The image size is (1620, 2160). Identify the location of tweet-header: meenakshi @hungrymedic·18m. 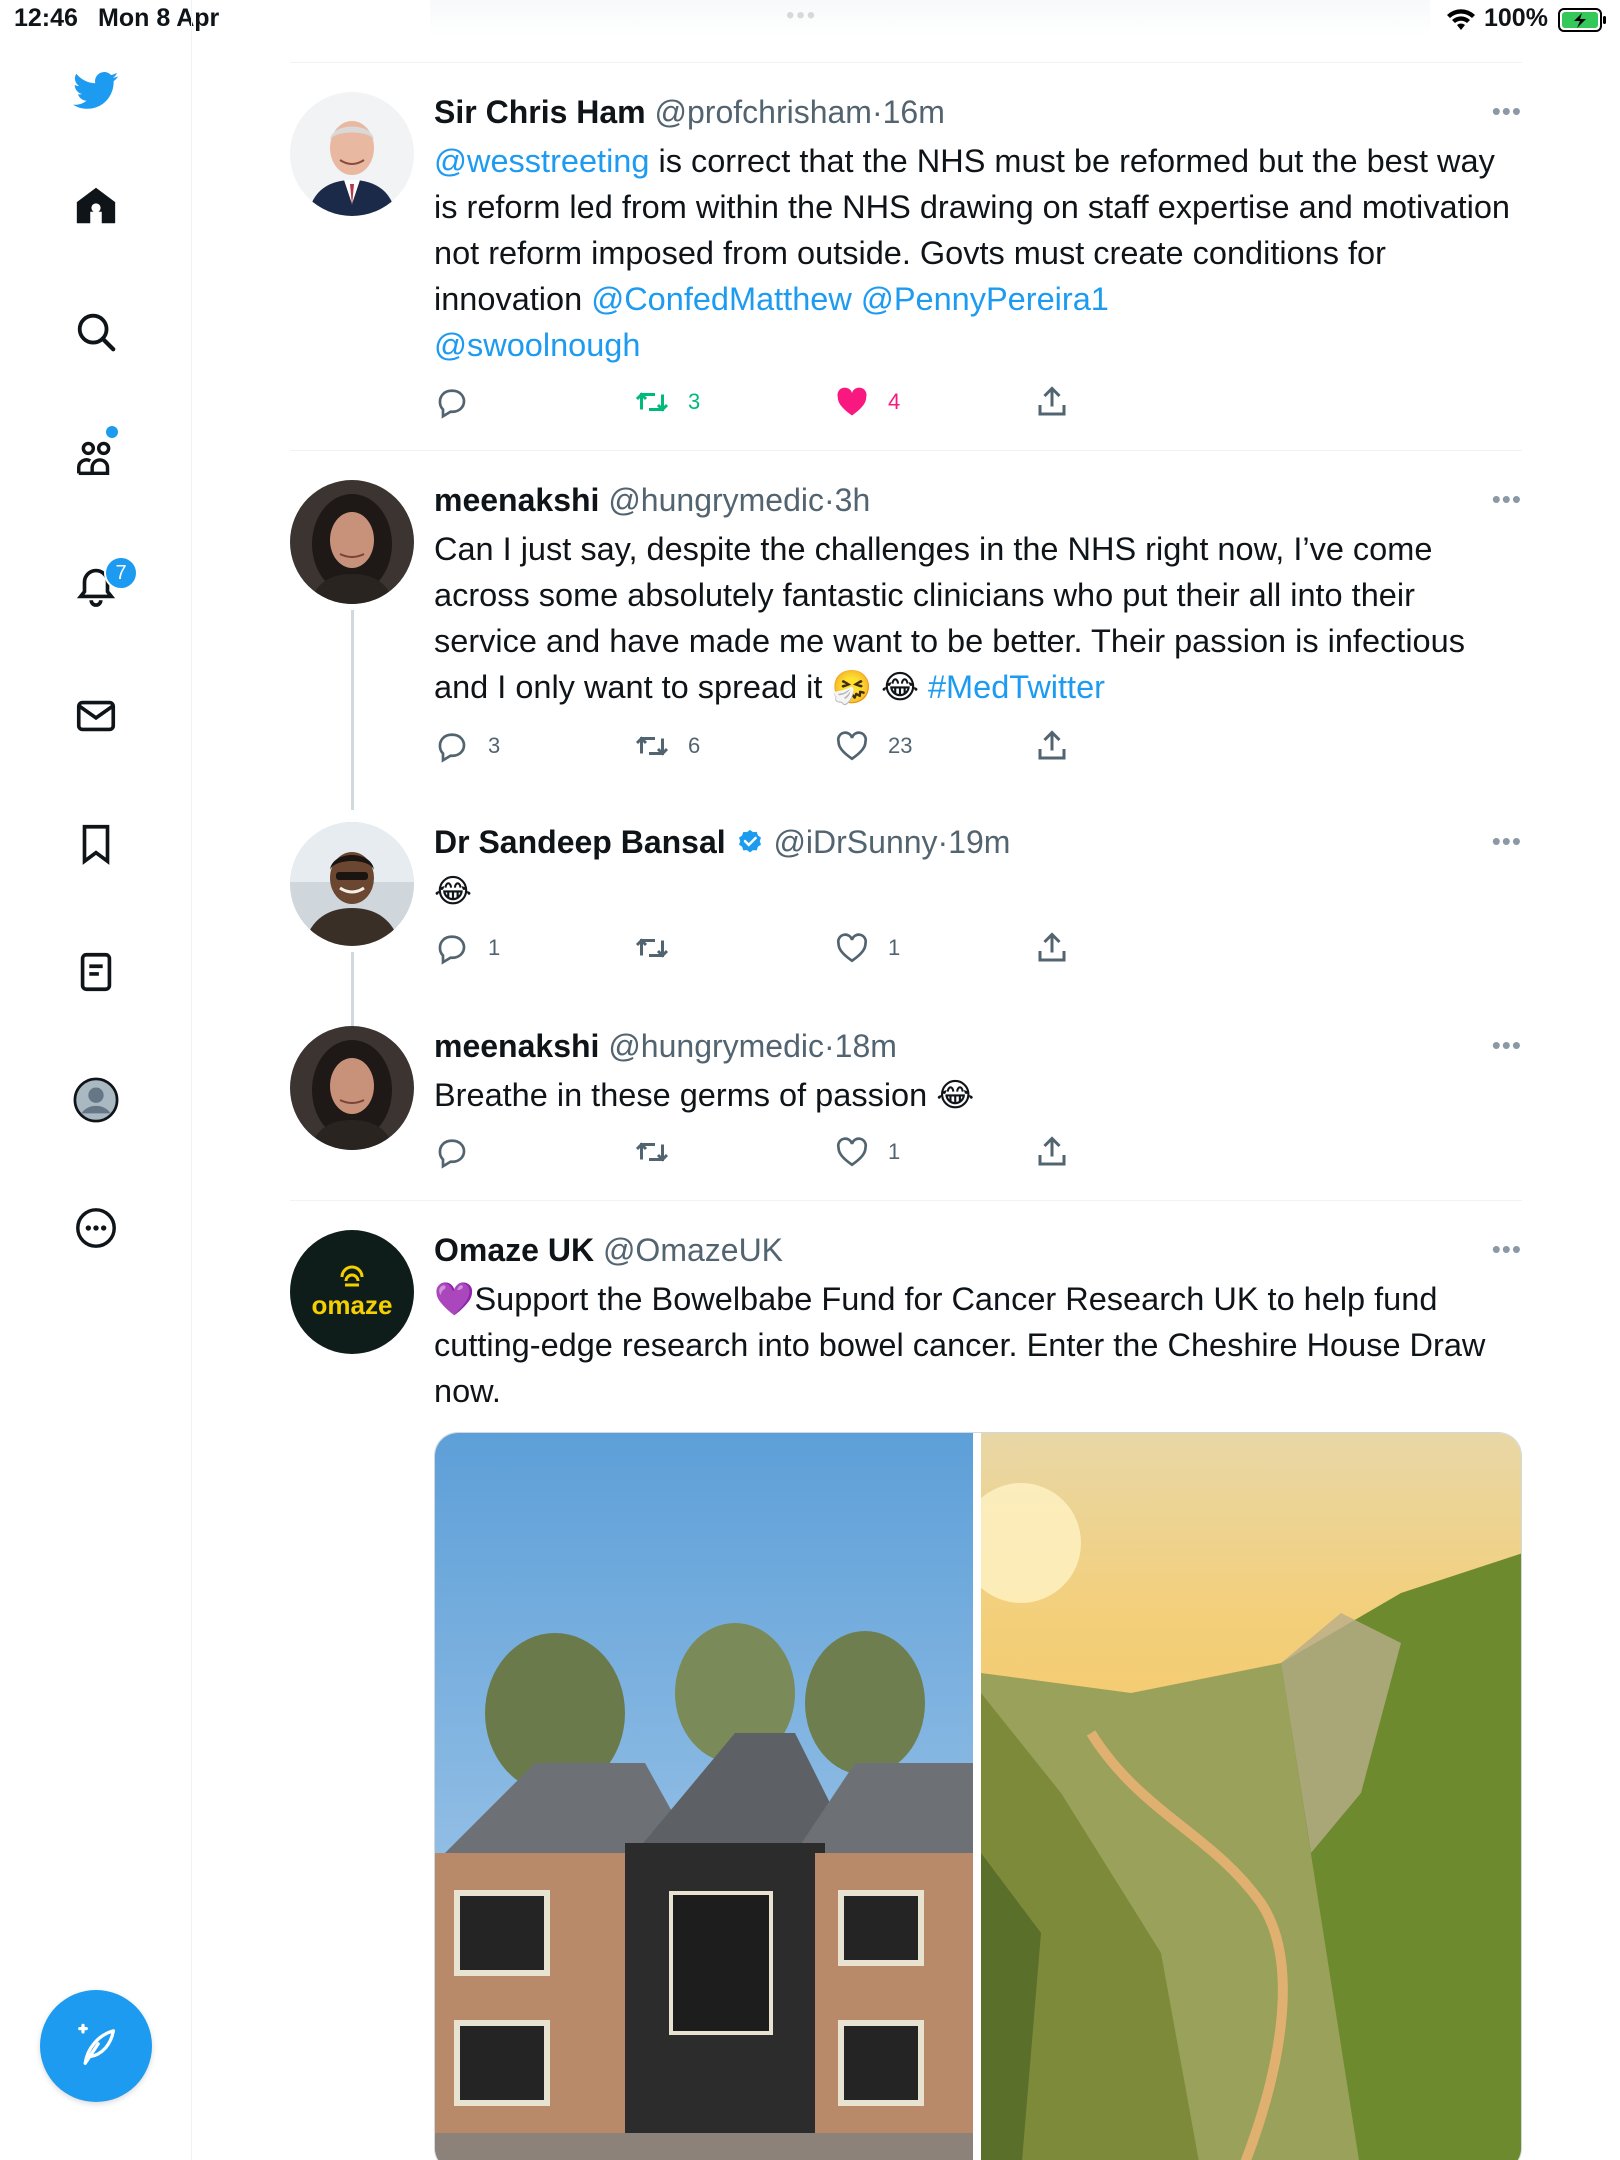
(978, 1046).